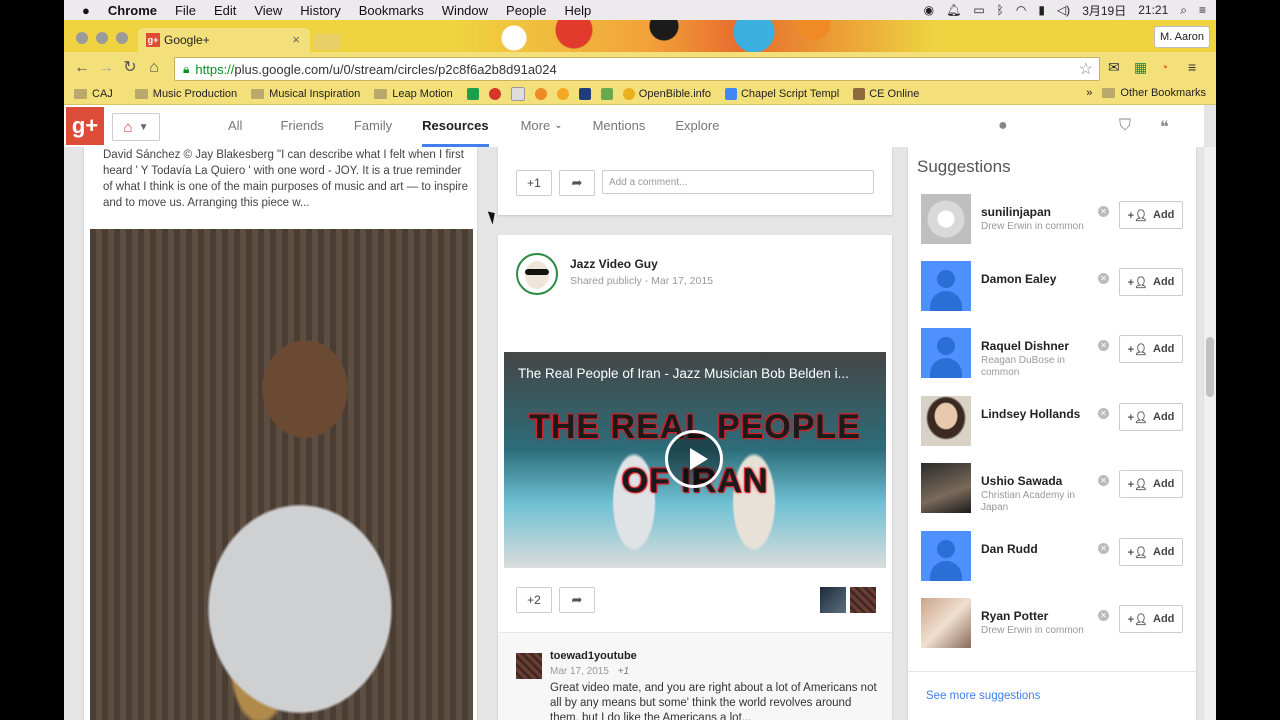  What do you see at coordinates (578, 10) in the screenshot?
I see `menu-help: Help` at bounding box center [578, 10].